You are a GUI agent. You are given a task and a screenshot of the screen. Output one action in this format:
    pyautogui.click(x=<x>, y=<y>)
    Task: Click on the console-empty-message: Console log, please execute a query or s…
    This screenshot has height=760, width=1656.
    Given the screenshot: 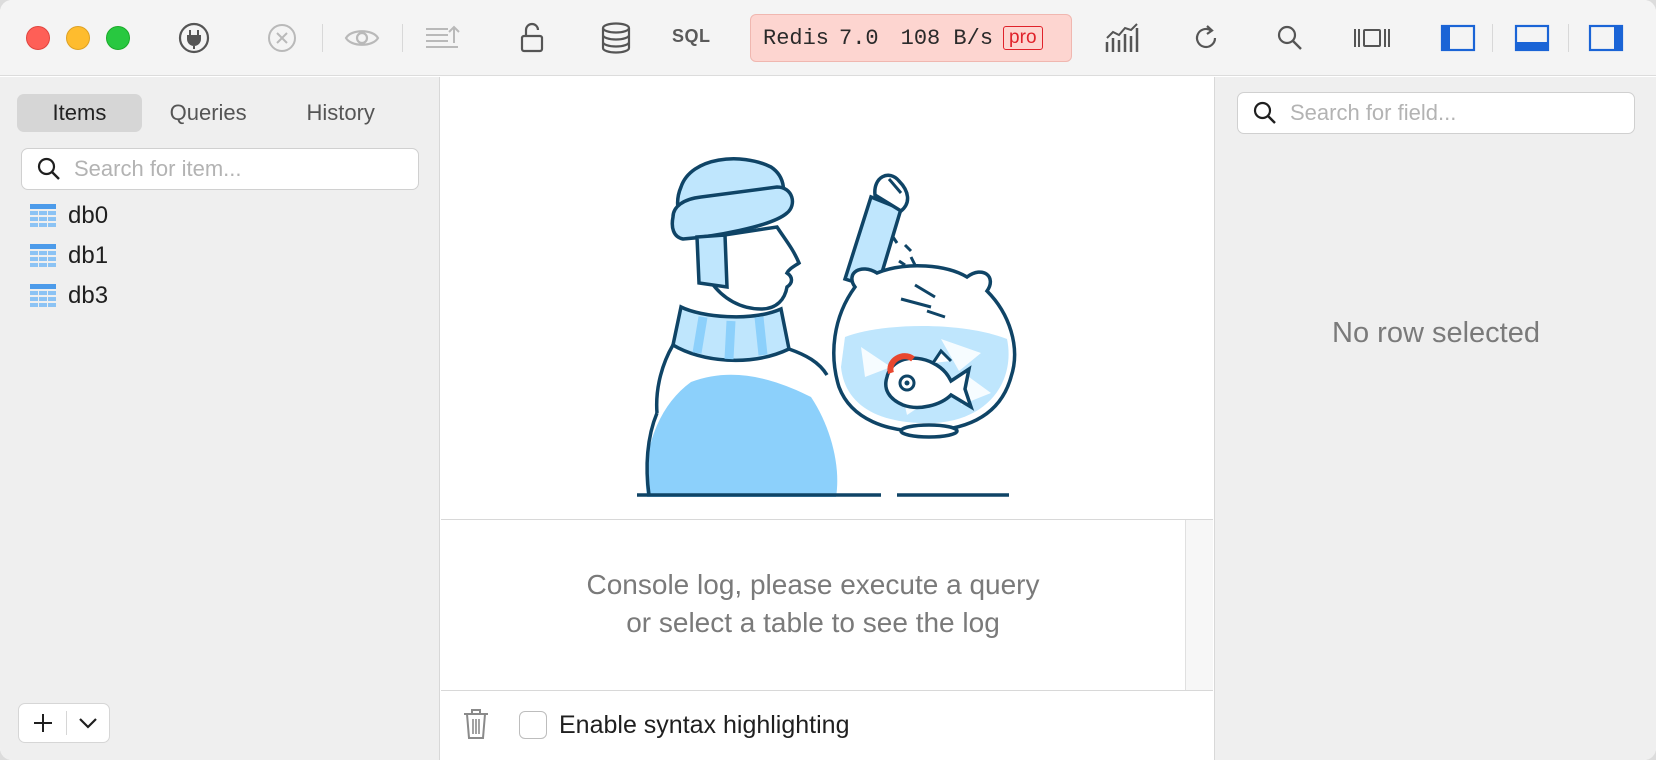 What is the action you would take?
    pyautogui.click(x=813, y=604)
    